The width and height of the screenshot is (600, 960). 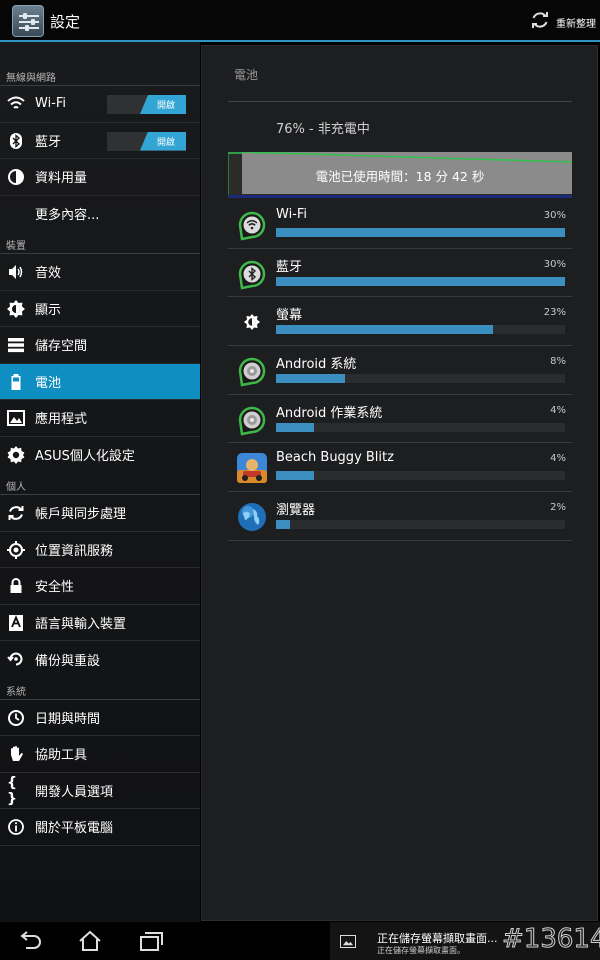 I want to click on usage-app-name: Android 系統, so click(x=316, y=365).